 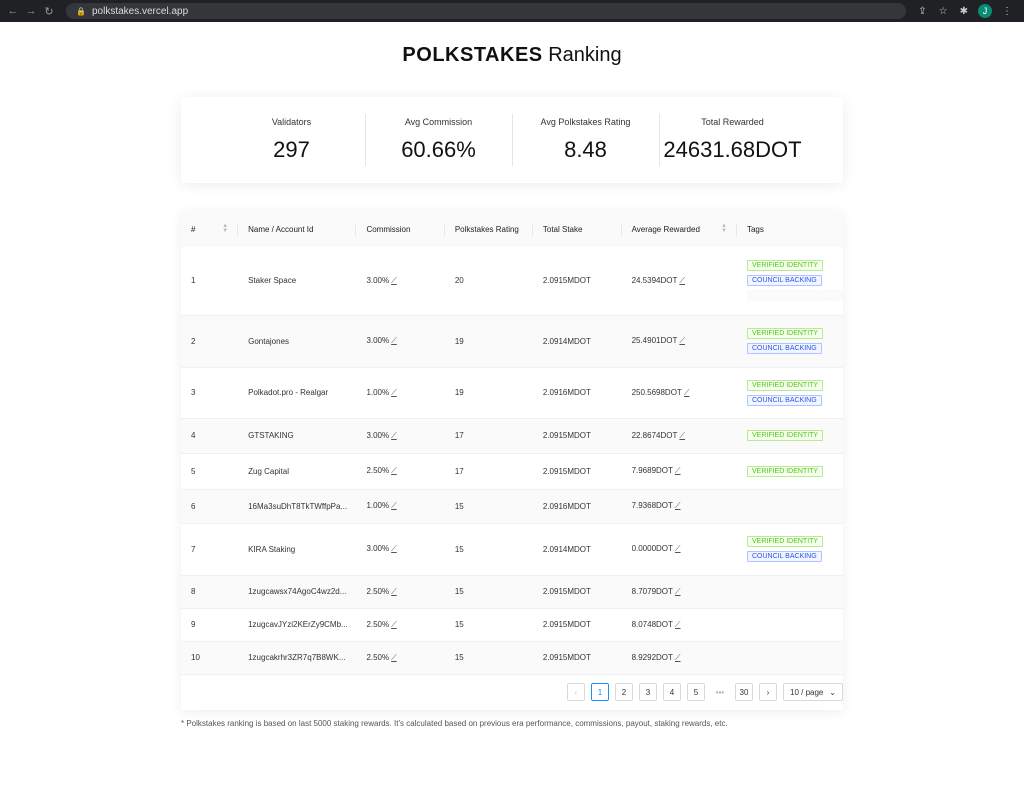 I want to click on reward-cell: 8.0748DOT ⟋, so click(x=679, y=625).